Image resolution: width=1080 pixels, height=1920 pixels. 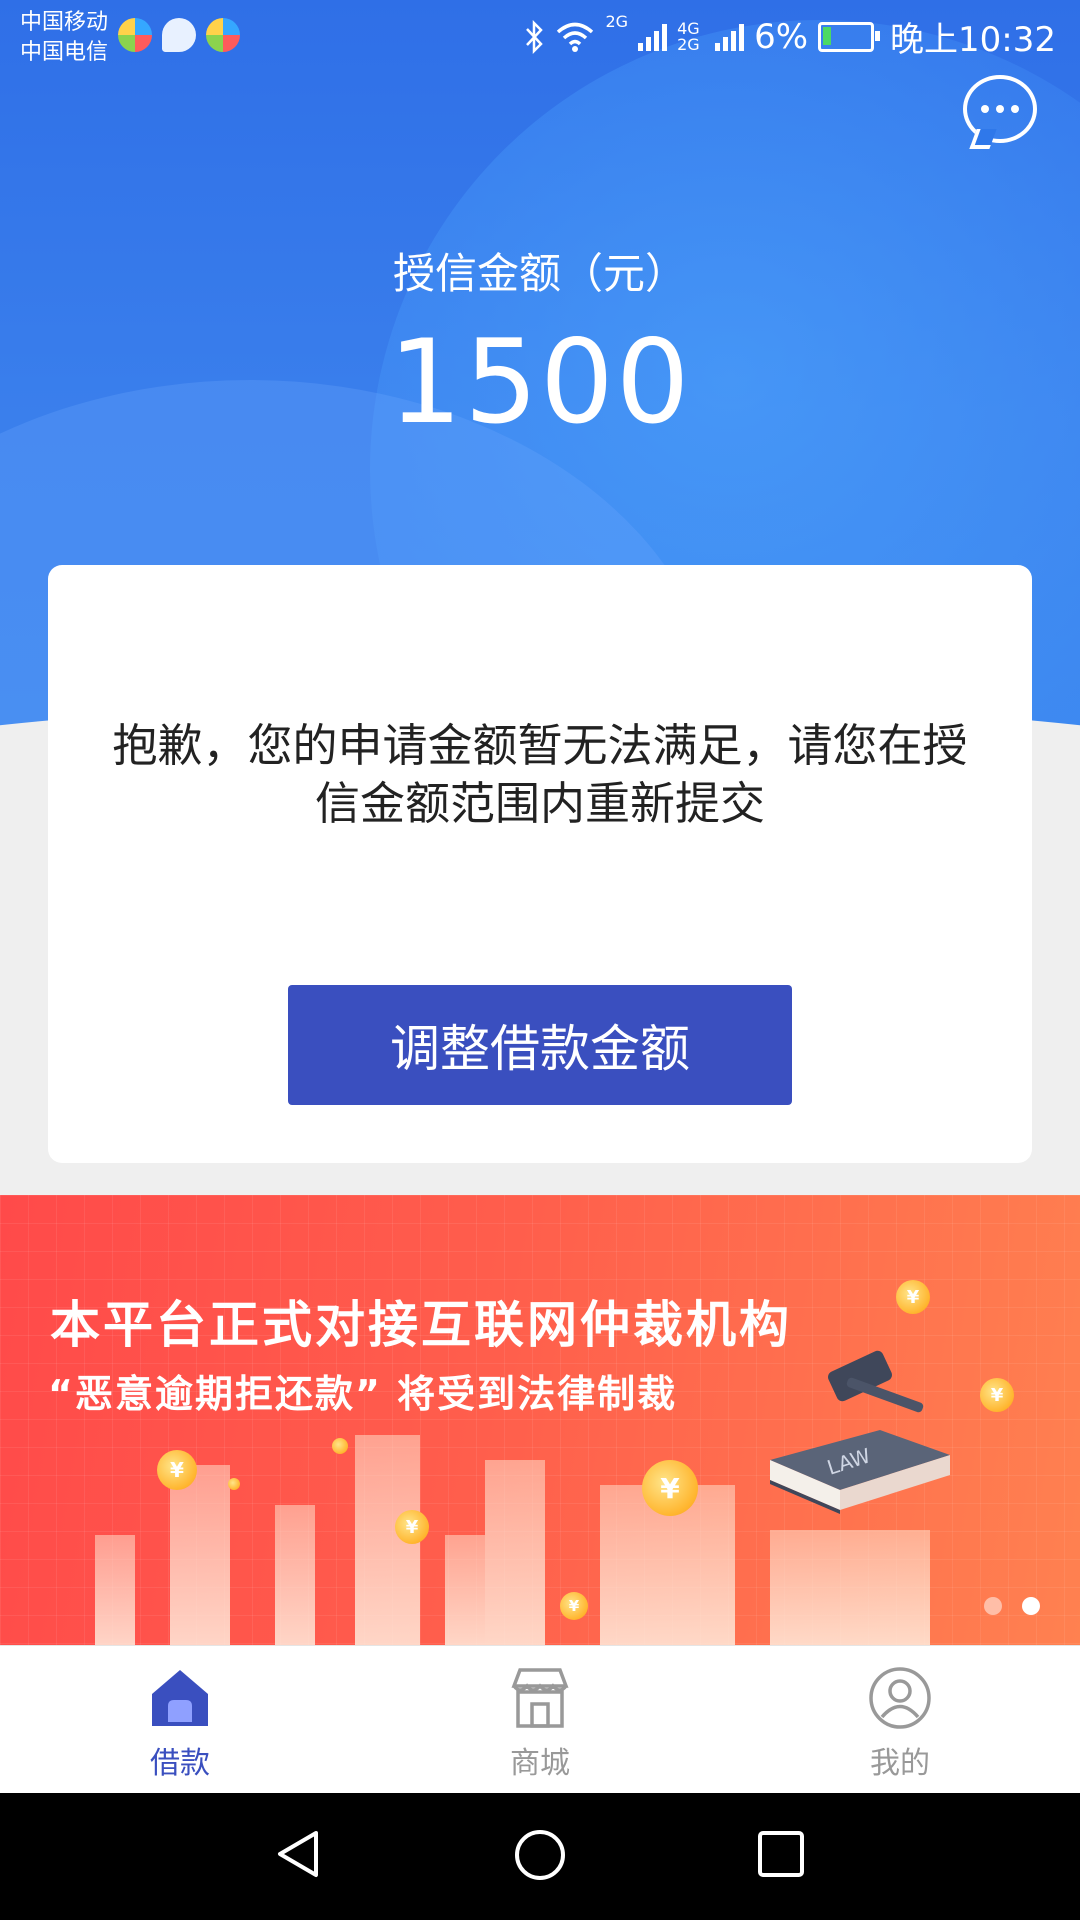 I want to click on wifi-icon, so click(x=575, y=37).